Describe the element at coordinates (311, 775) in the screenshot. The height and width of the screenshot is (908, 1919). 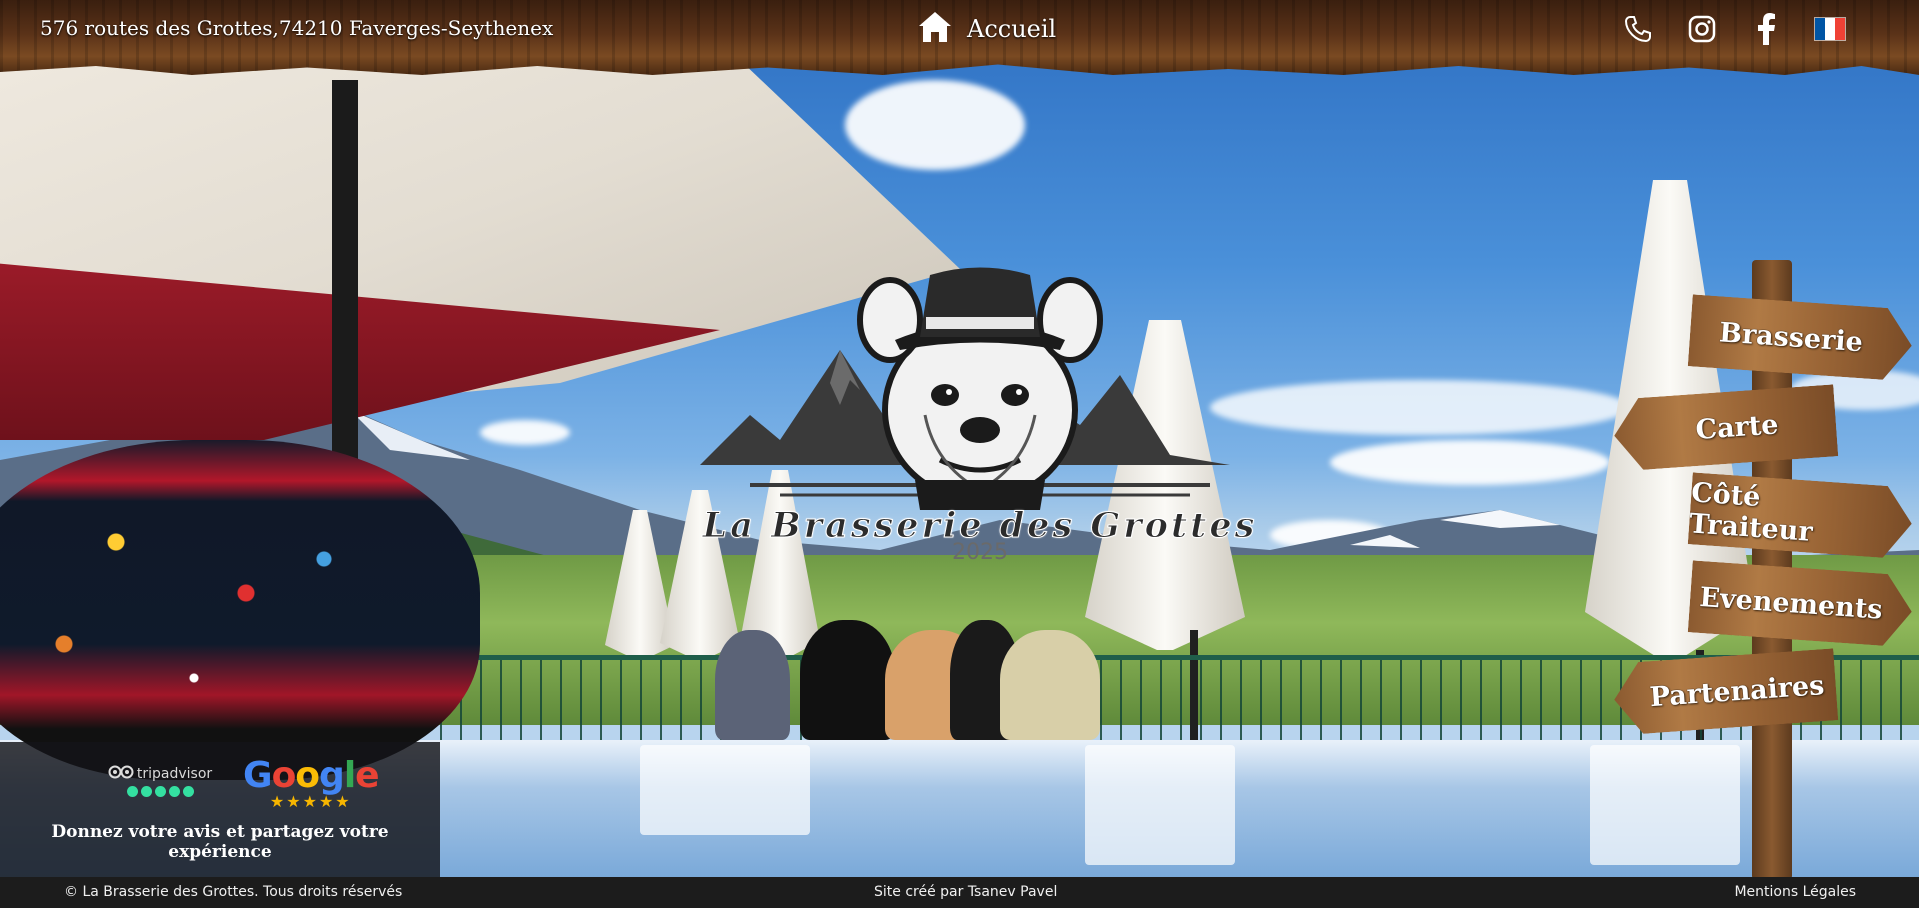
I see `google-logo: Google` at that location.